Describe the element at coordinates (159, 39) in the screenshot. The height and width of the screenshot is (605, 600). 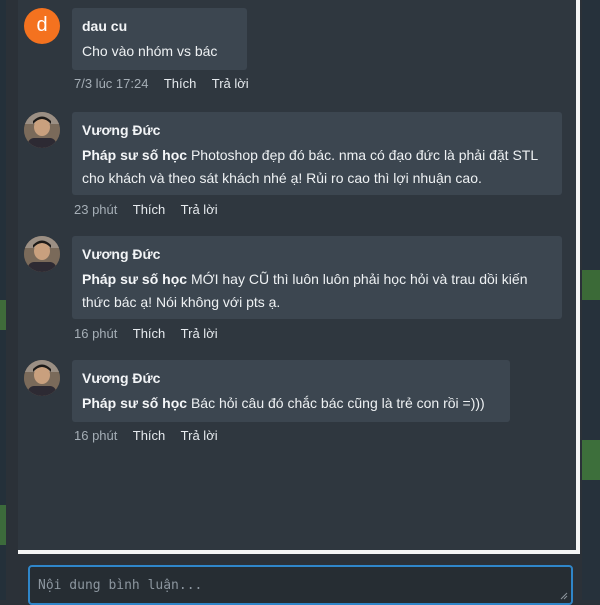
I see `comment-bubble: dau cu Cho vào nhóm vs bác` at that location.